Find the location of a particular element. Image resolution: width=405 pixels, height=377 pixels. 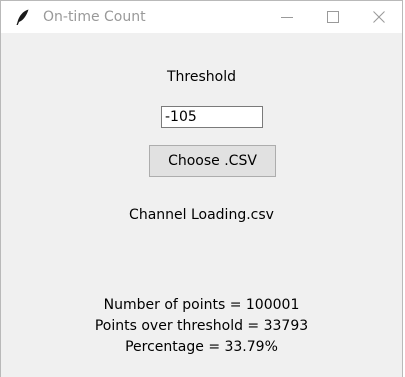

window-controls is located at coordinates (333, 17).